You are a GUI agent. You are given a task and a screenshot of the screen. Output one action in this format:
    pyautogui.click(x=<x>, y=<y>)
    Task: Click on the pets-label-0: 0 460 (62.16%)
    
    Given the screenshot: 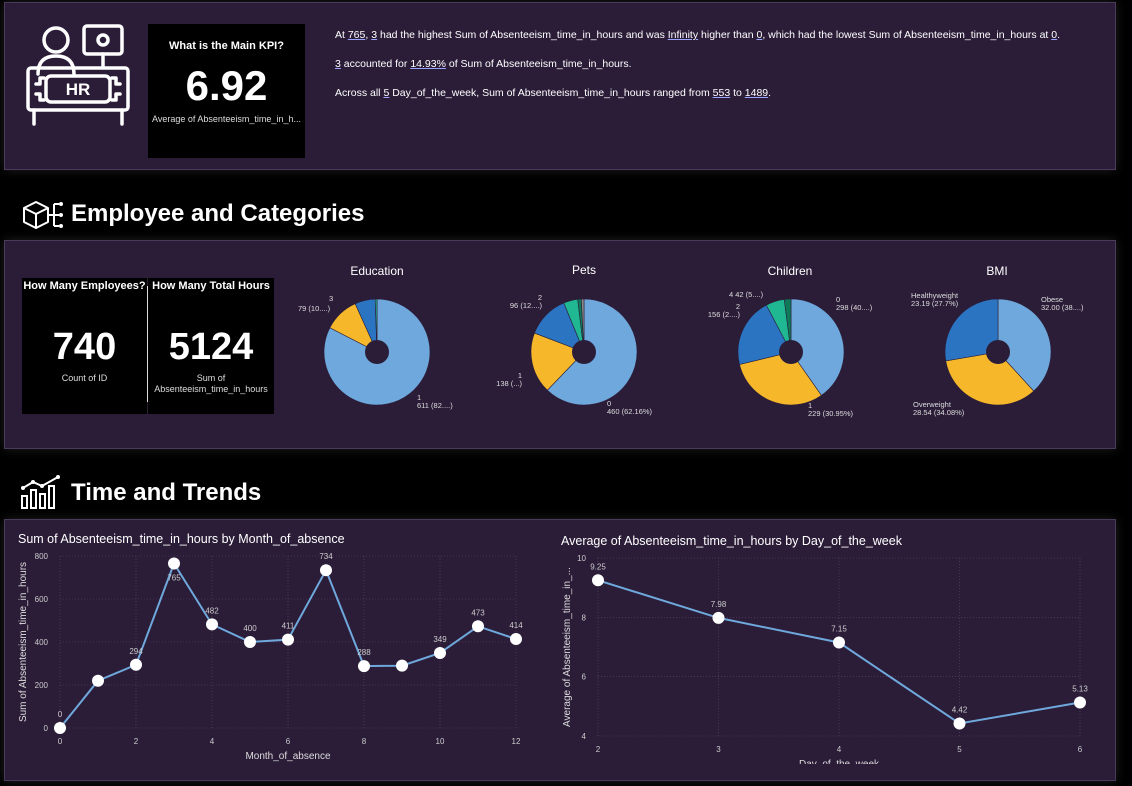 What is the action you would take?
    pyautogui.click(x=630, y=407)
    